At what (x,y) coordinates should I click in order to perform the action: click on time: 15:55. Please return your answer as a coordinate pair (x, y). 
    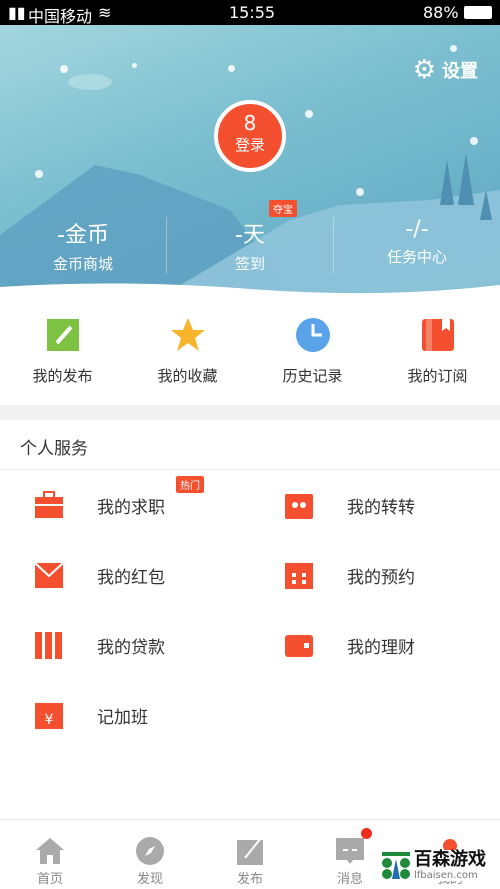
    Looking at the image, I should click on (252, 12).